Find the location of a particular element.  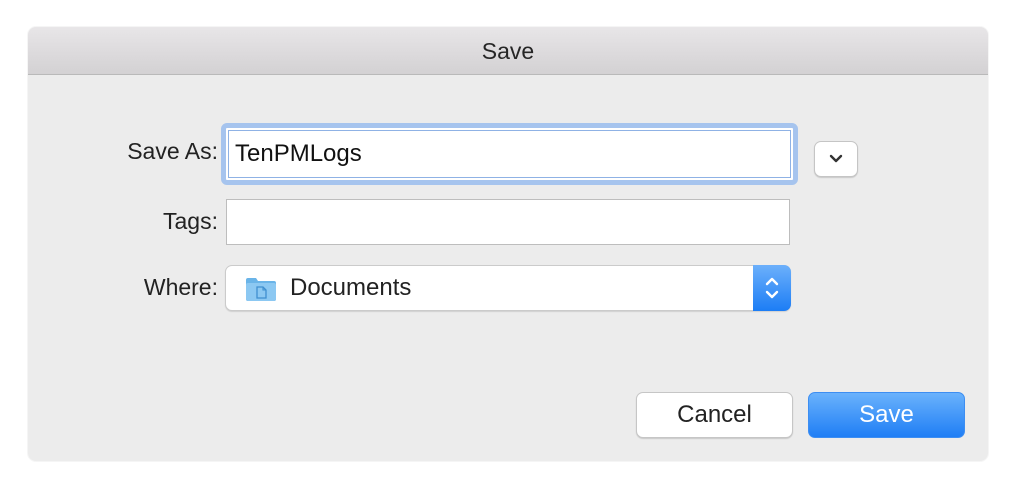

cancel-button: Cancel is located at coordinates (714, 415).